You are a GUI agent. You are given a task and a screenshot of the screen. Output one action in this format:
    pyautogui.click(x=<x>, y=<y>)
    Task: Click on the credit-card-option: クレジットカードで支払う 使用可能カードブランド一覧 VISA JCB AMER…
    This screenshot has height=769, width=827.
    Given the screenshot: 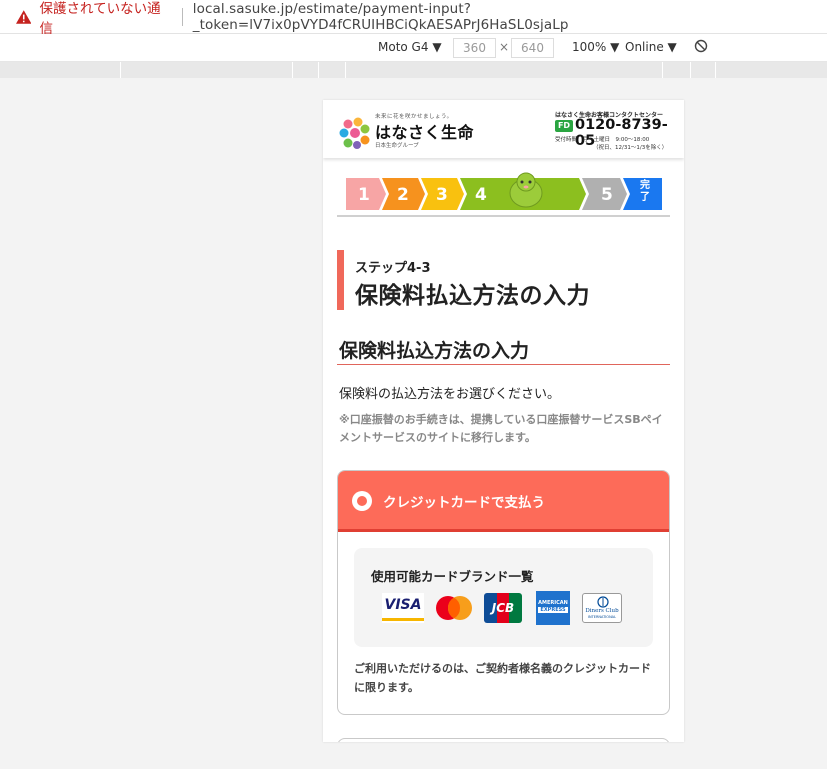 What is the action you would take?
    pyautogui.click(x=503, y=592)
    